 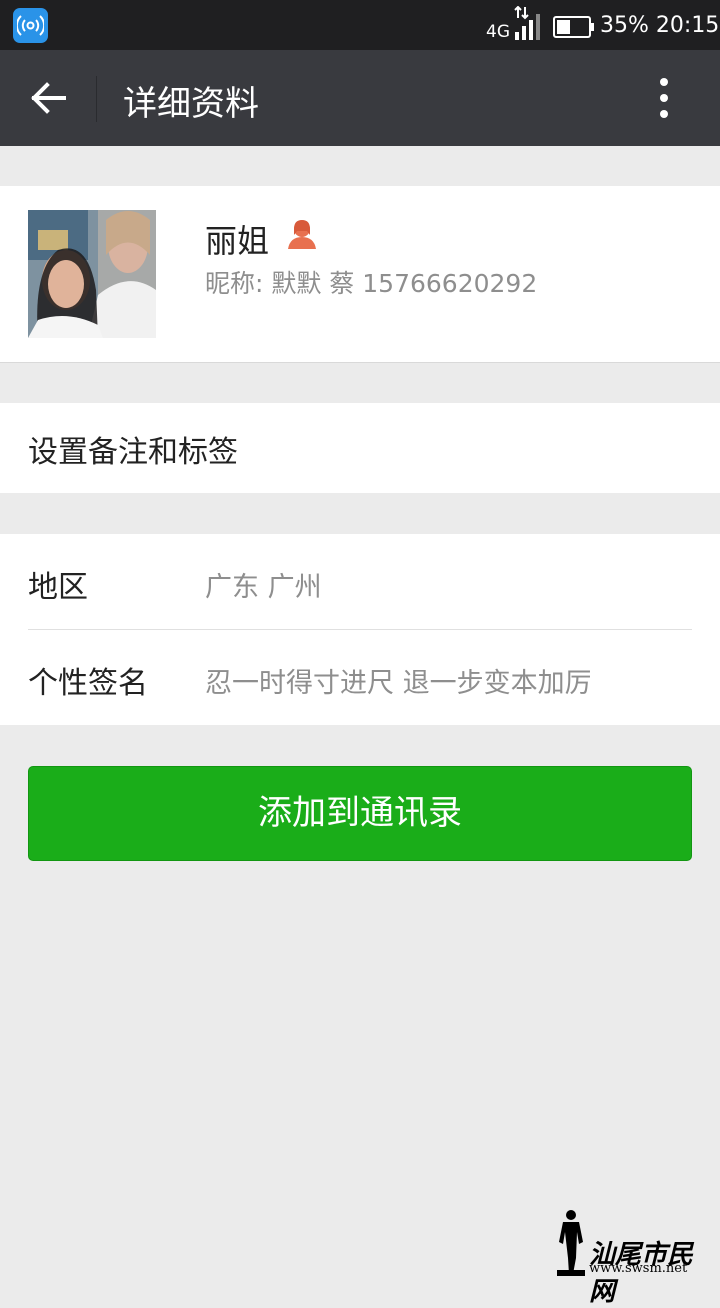 What do you see at coordinates (571, 1243) in the screenshot?
I see `statue-logo-icon` at bounding box center [571, 1243].